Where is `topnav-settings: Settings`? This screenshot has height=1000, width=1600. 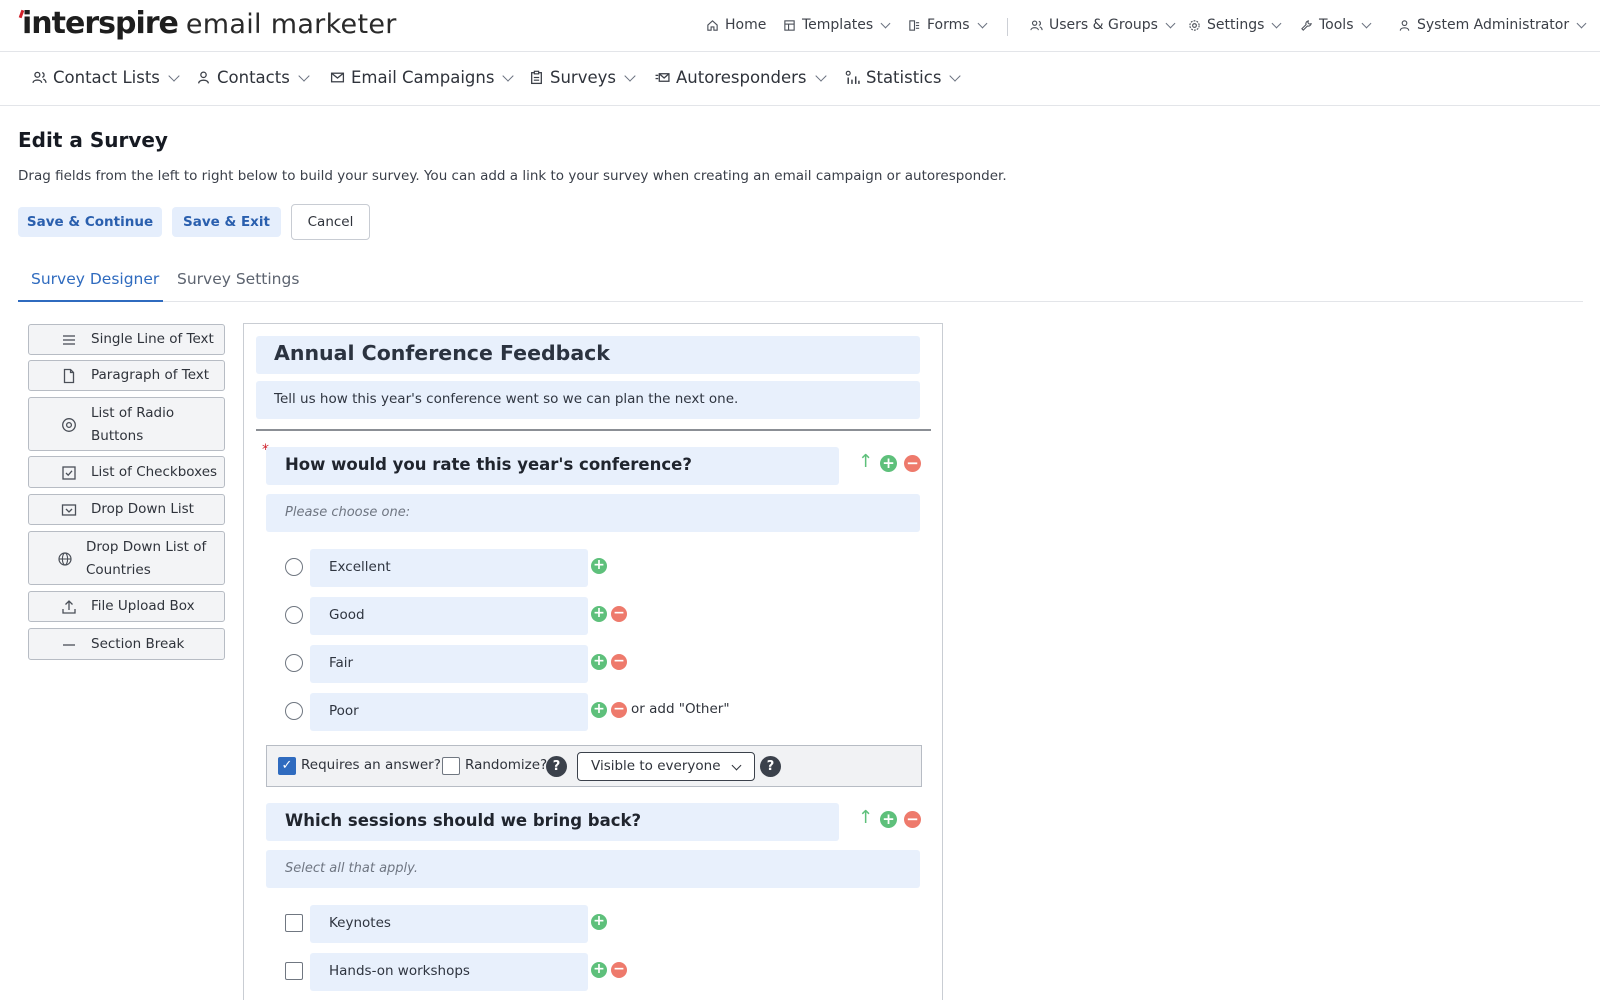
topnav-settings: Settings is located at coordinates (1235, 25).